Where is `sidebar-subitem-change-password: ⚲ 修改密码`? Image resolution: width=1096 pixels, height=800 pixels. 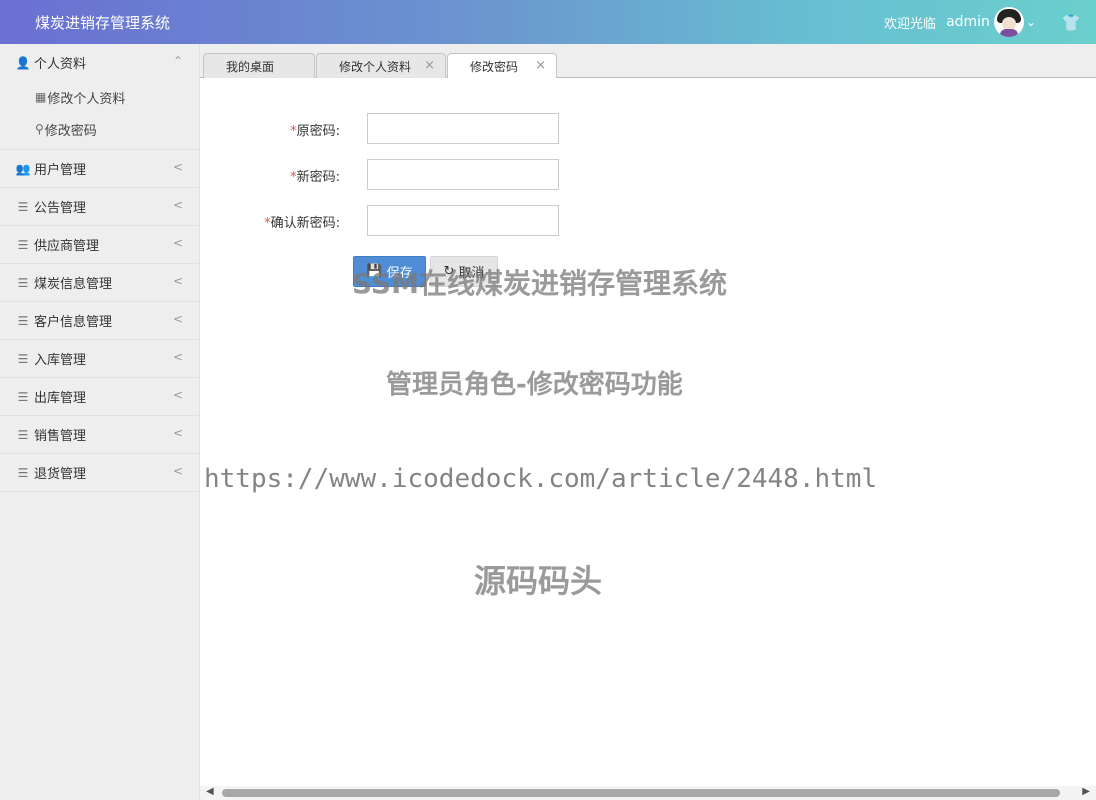
sidebar-subitem-change-password: ⚲ 修改密码 is located at coordinates (99, 129).